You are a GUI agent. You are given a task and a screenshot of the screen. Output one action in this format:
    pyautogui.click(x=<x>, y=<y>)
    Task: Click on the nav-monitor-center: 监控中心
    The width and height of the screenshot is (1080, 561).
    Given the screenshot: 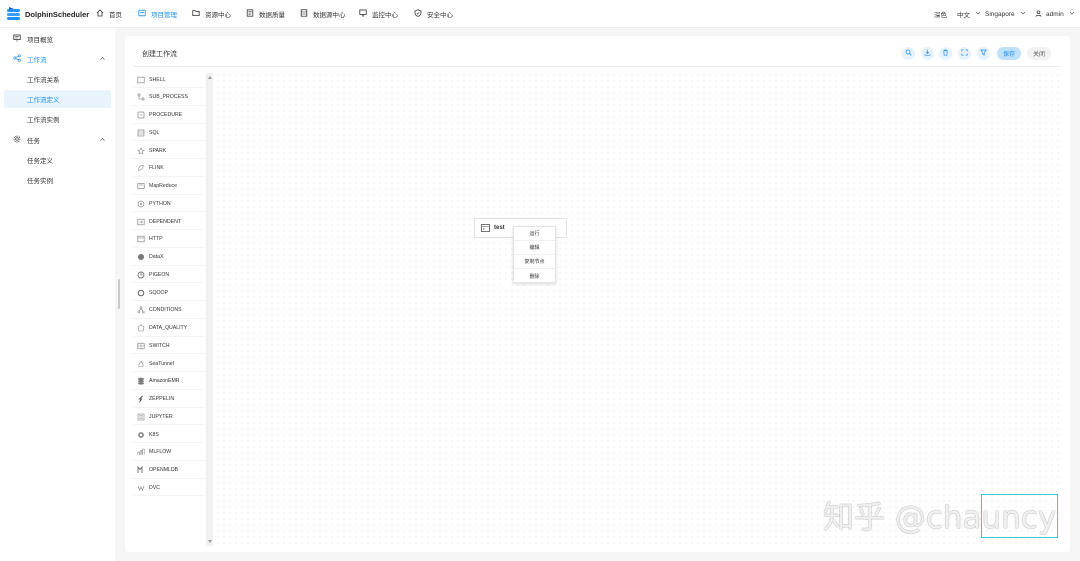 What is the action you would take?
    pyautogui.click(x=378, y=14)
    